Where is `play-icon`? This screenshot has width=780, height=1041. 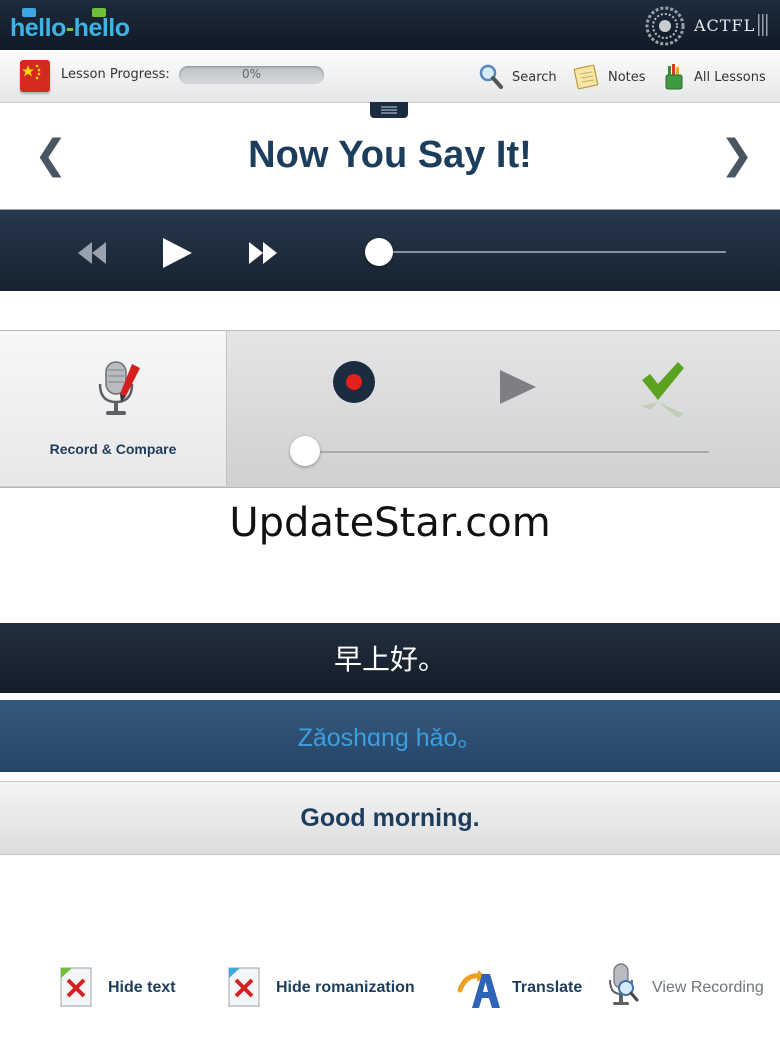
play-icon is located at coordinates (177, 253).